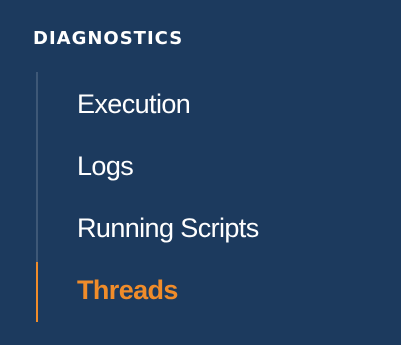  I want to click on active-indicator, so click(37, 292).